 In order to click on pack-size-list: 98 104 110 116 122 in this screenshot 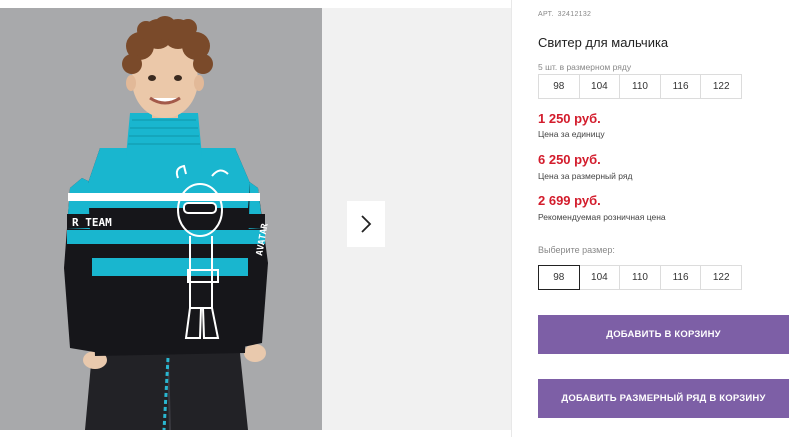, I will do `click(640, 86)`.